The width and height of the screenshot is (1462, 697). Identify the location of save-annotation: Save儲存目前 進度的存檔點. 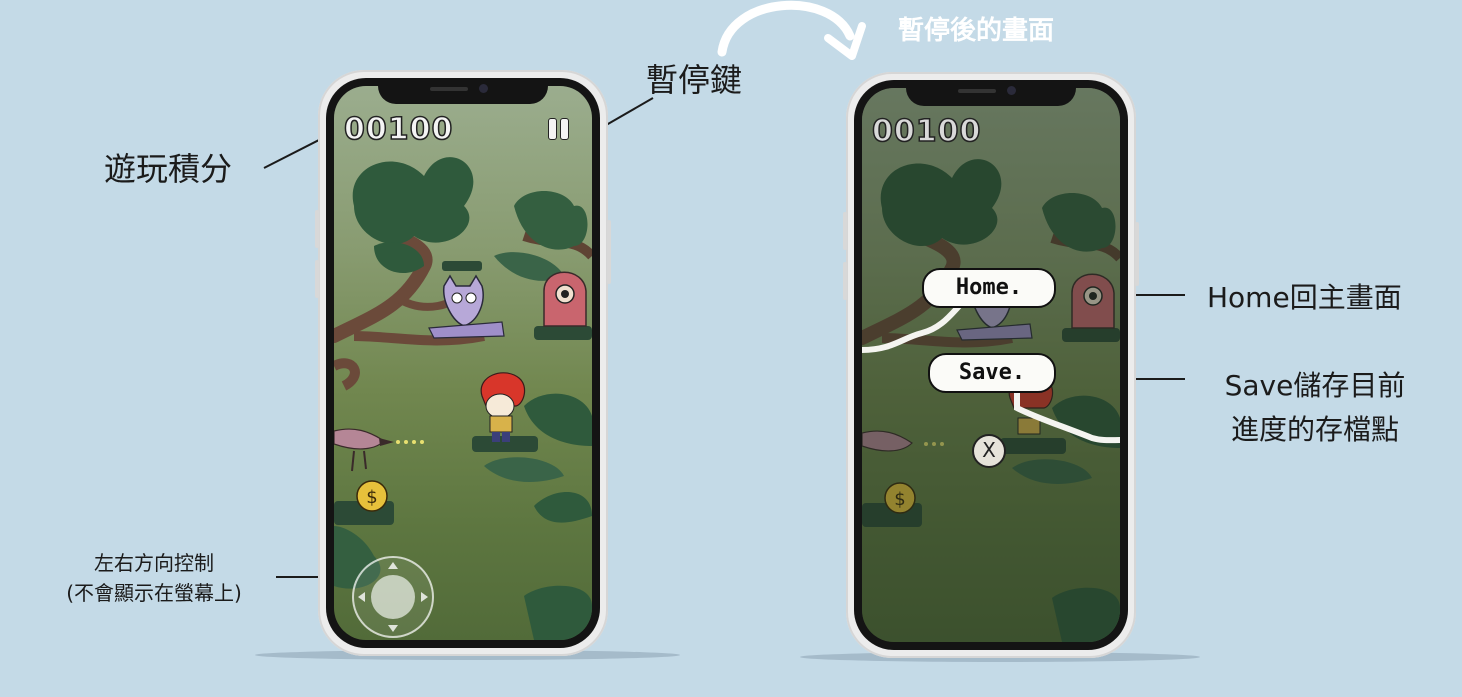
(1315, 408).